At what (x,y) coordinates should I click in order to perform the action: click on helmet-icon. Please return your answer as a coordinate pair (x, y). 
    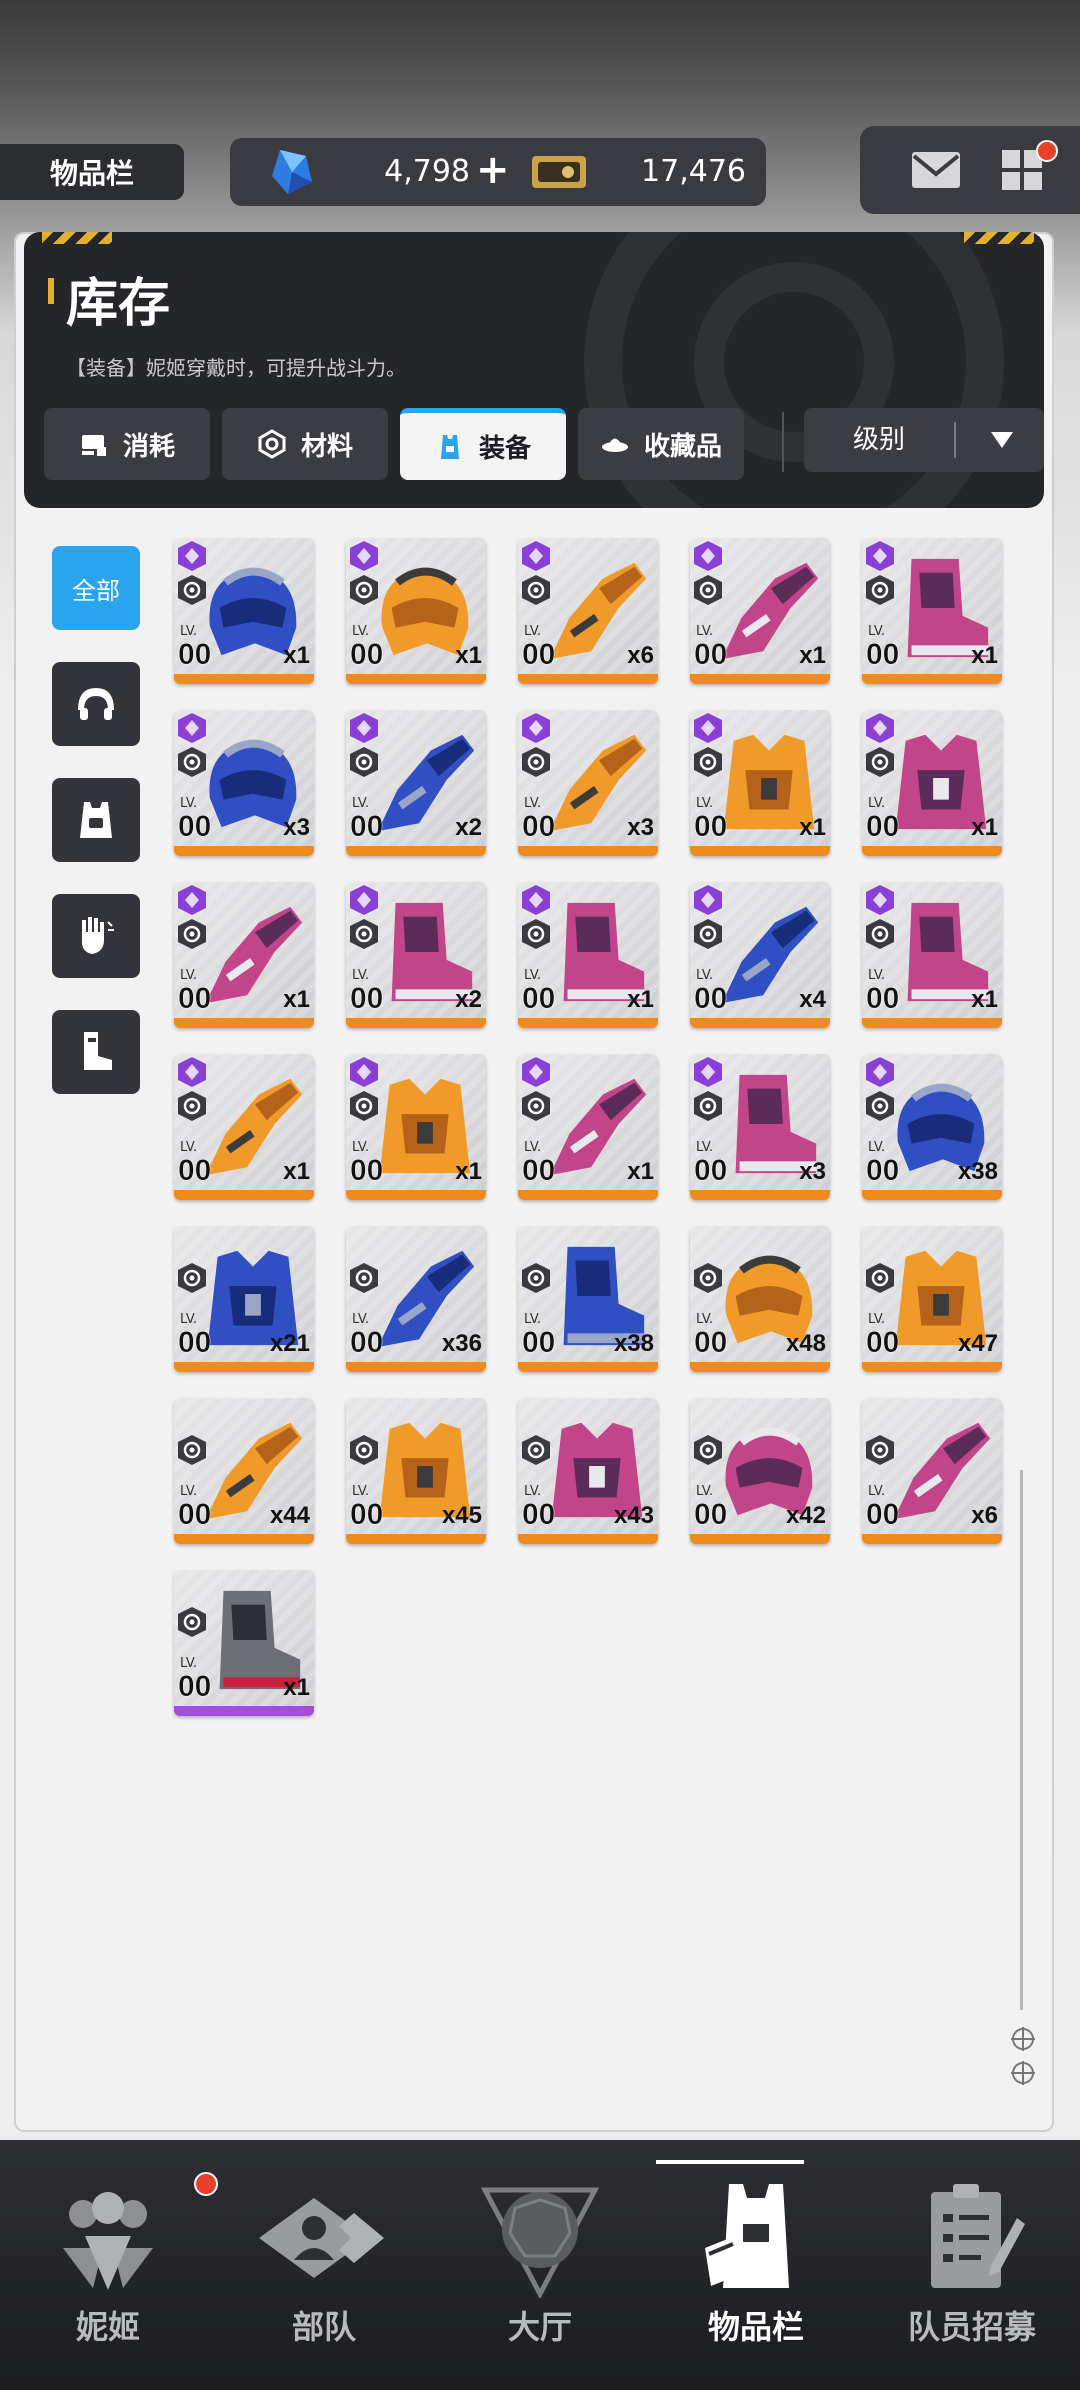
    Looking at the image, I should click on (96, 704).